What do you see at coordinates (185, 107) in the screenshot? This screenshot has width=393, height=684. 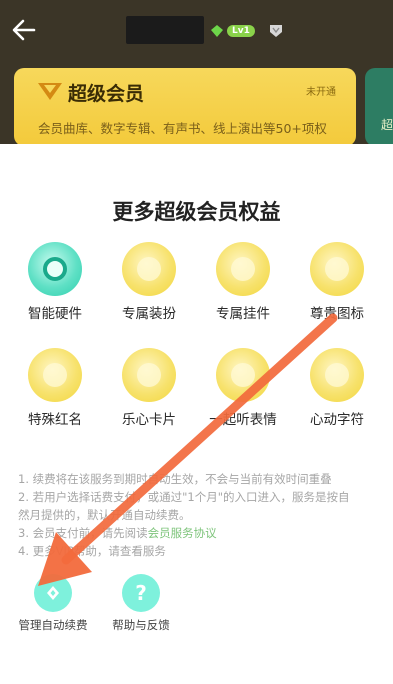 I see `super-vip-card: 超级会员 未开通 会员曲库、数字专辑、有声书、线上演出等50+项权` at bounding box center [185, 107].